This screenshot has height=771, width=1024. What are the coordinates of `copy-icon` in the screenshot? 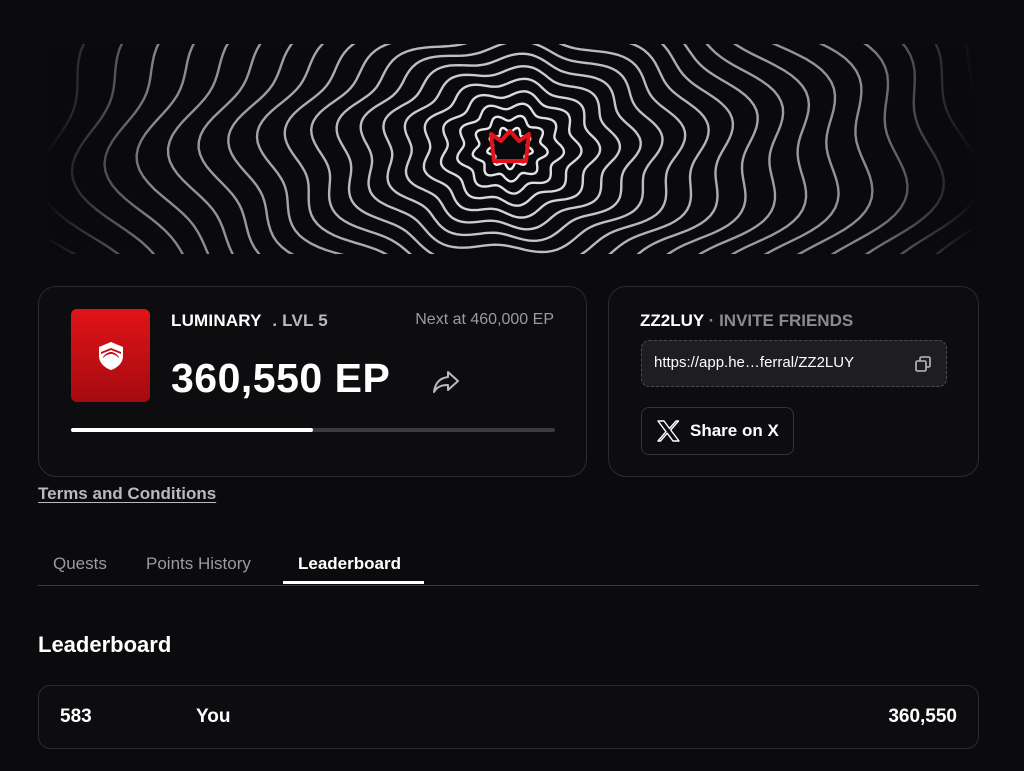 It's located at (923, 364).